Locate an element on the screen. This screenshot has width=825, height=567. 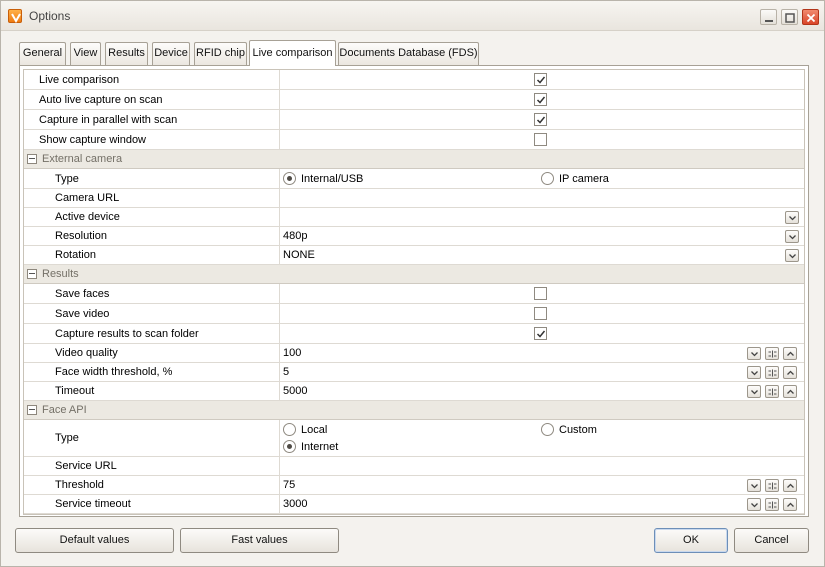
row-save-video: Save video is located at coordinates (414, 314).